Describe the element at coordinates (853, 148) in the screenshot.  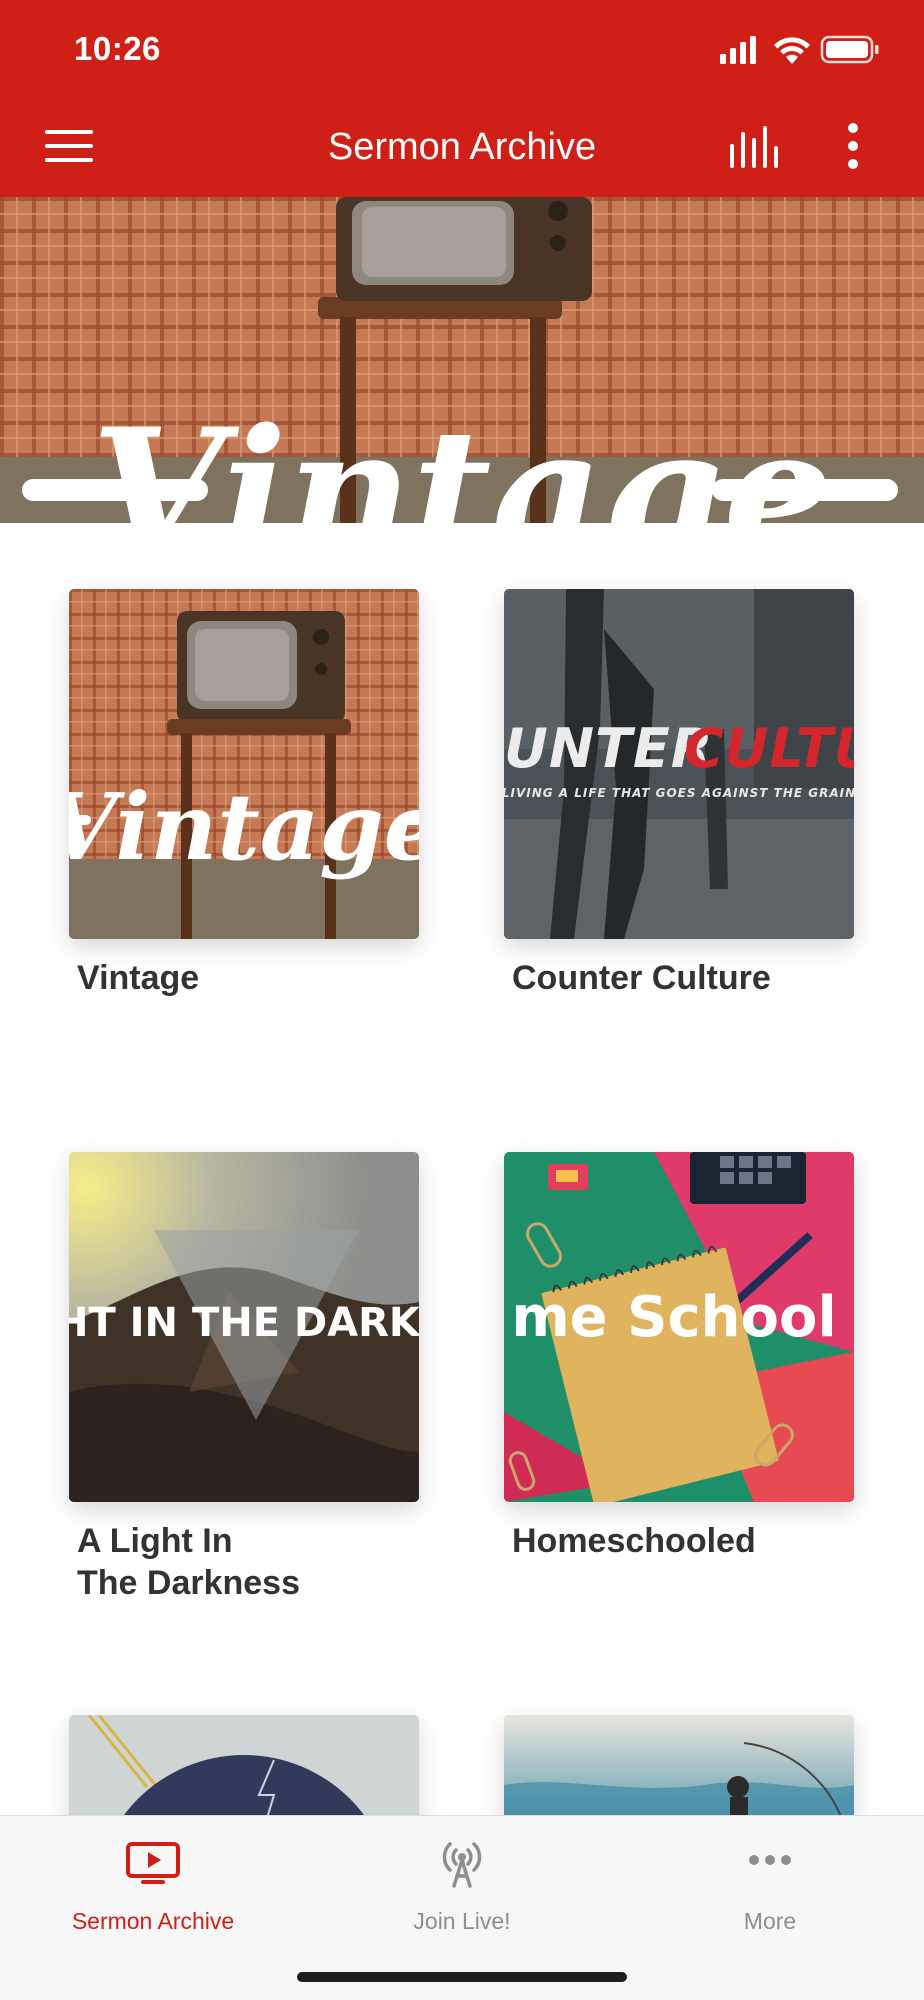
I see `more-vertical-icon` at that location.